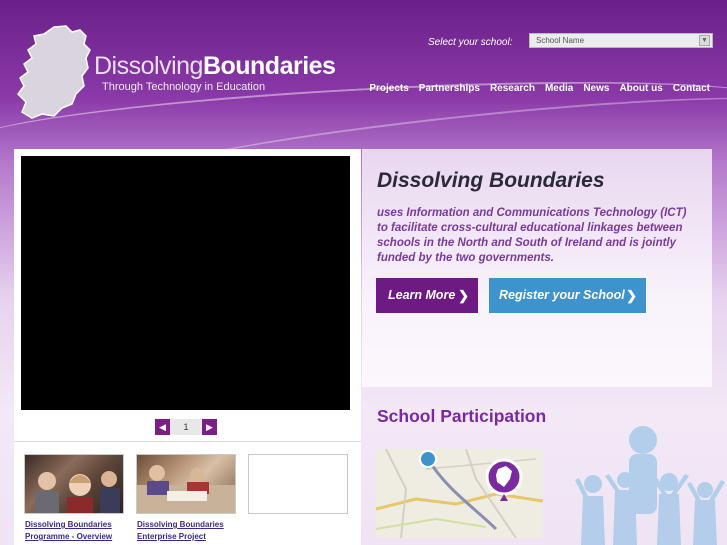 The height and width of the screenshot is (545, 727). What do you see at coordinates (596, 88) in the screenshot?
I see `nav-news: News` at bounding box center [596, 88].